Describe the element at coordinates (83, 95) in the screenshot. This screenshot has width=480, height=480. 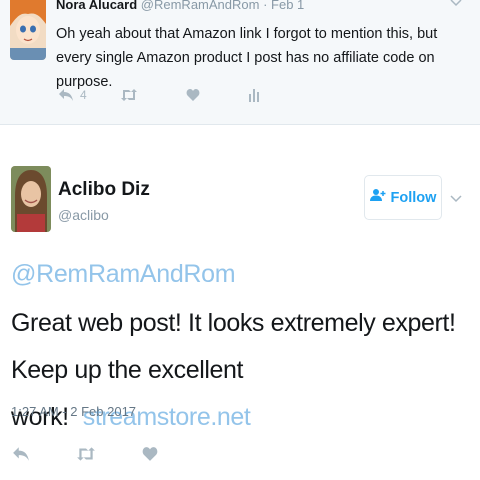
I see `reply-count: 4` at that location.